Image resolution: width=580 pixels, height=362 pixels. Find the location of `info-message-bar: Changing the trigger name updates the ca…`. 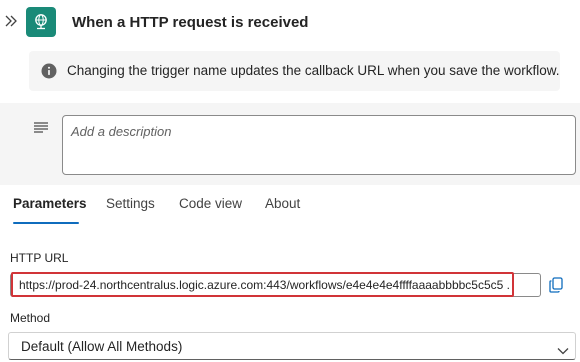

info-message-bar: Changing the trigger name updates the ca… is located at coordinates (294, 71).